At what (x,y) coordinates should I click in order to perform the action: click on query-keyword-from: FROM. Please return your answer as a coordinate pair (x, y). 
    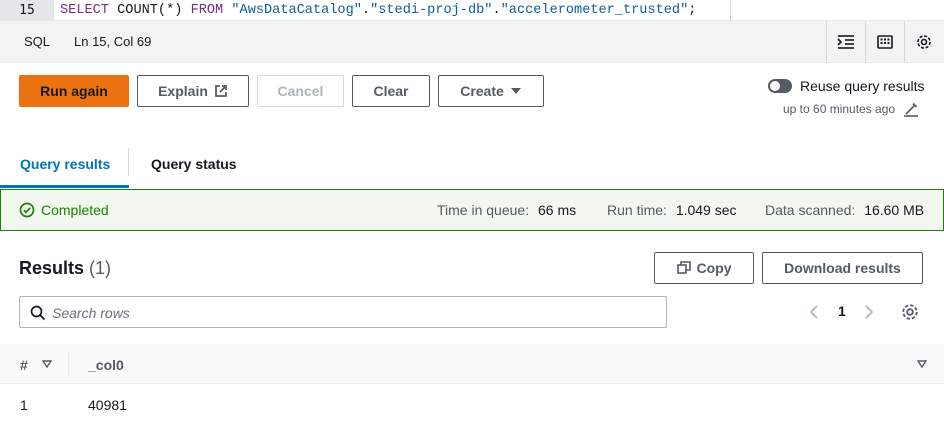
    Looking at the image, I should click on (207, 10).